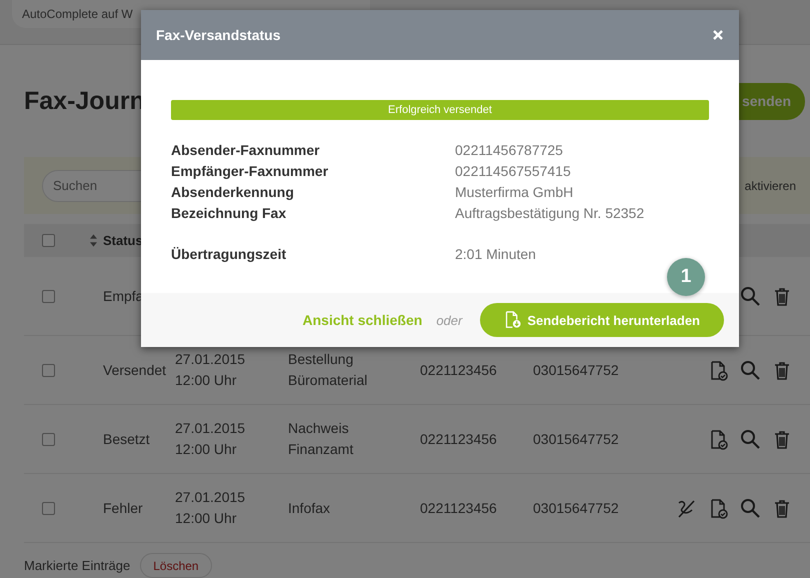  I want to click on field-value: 022114567557415, so click(513, 171).